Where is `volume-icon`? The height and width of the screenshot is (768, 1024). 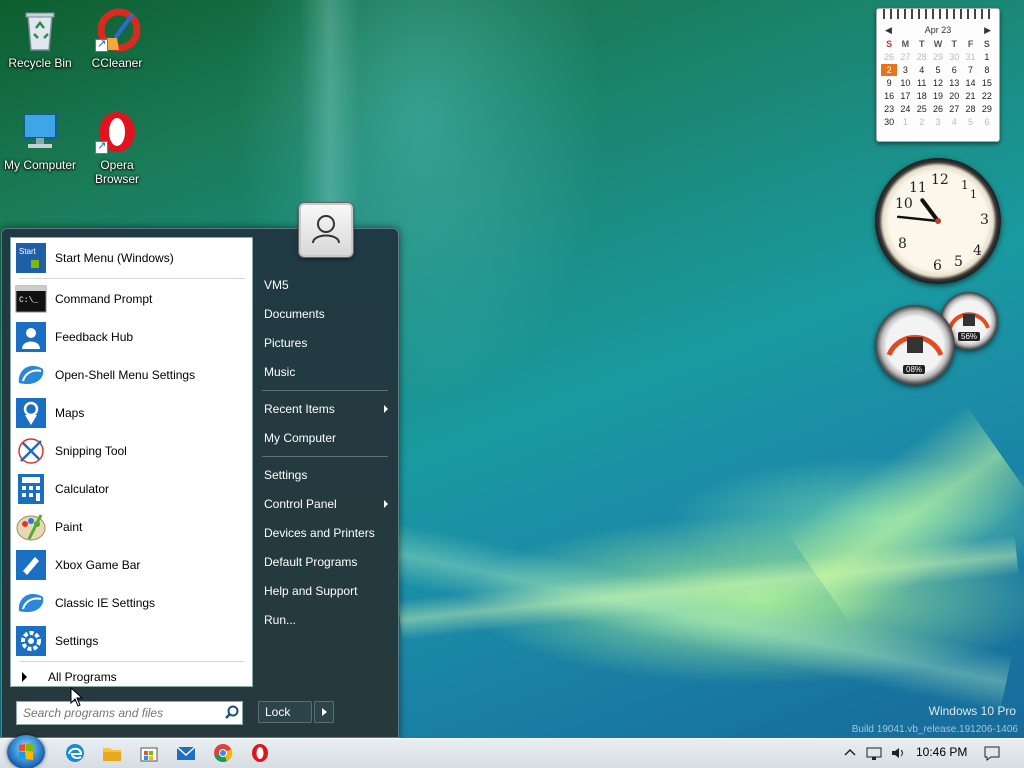
volume-icon is located at coordinates (898, 753).